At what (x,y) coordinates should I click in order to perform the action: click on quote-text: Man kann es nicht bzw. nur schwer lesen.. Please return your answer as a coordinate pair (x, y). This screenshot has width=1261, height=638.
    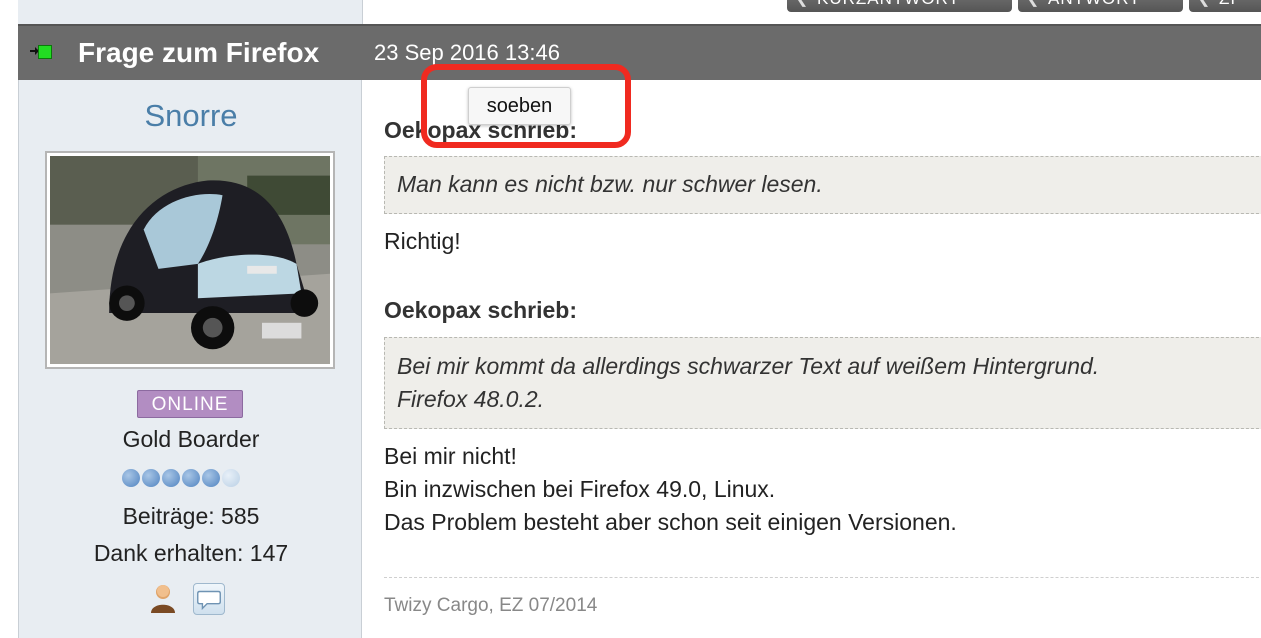
    Looking at the image, I should click on (610, 184).